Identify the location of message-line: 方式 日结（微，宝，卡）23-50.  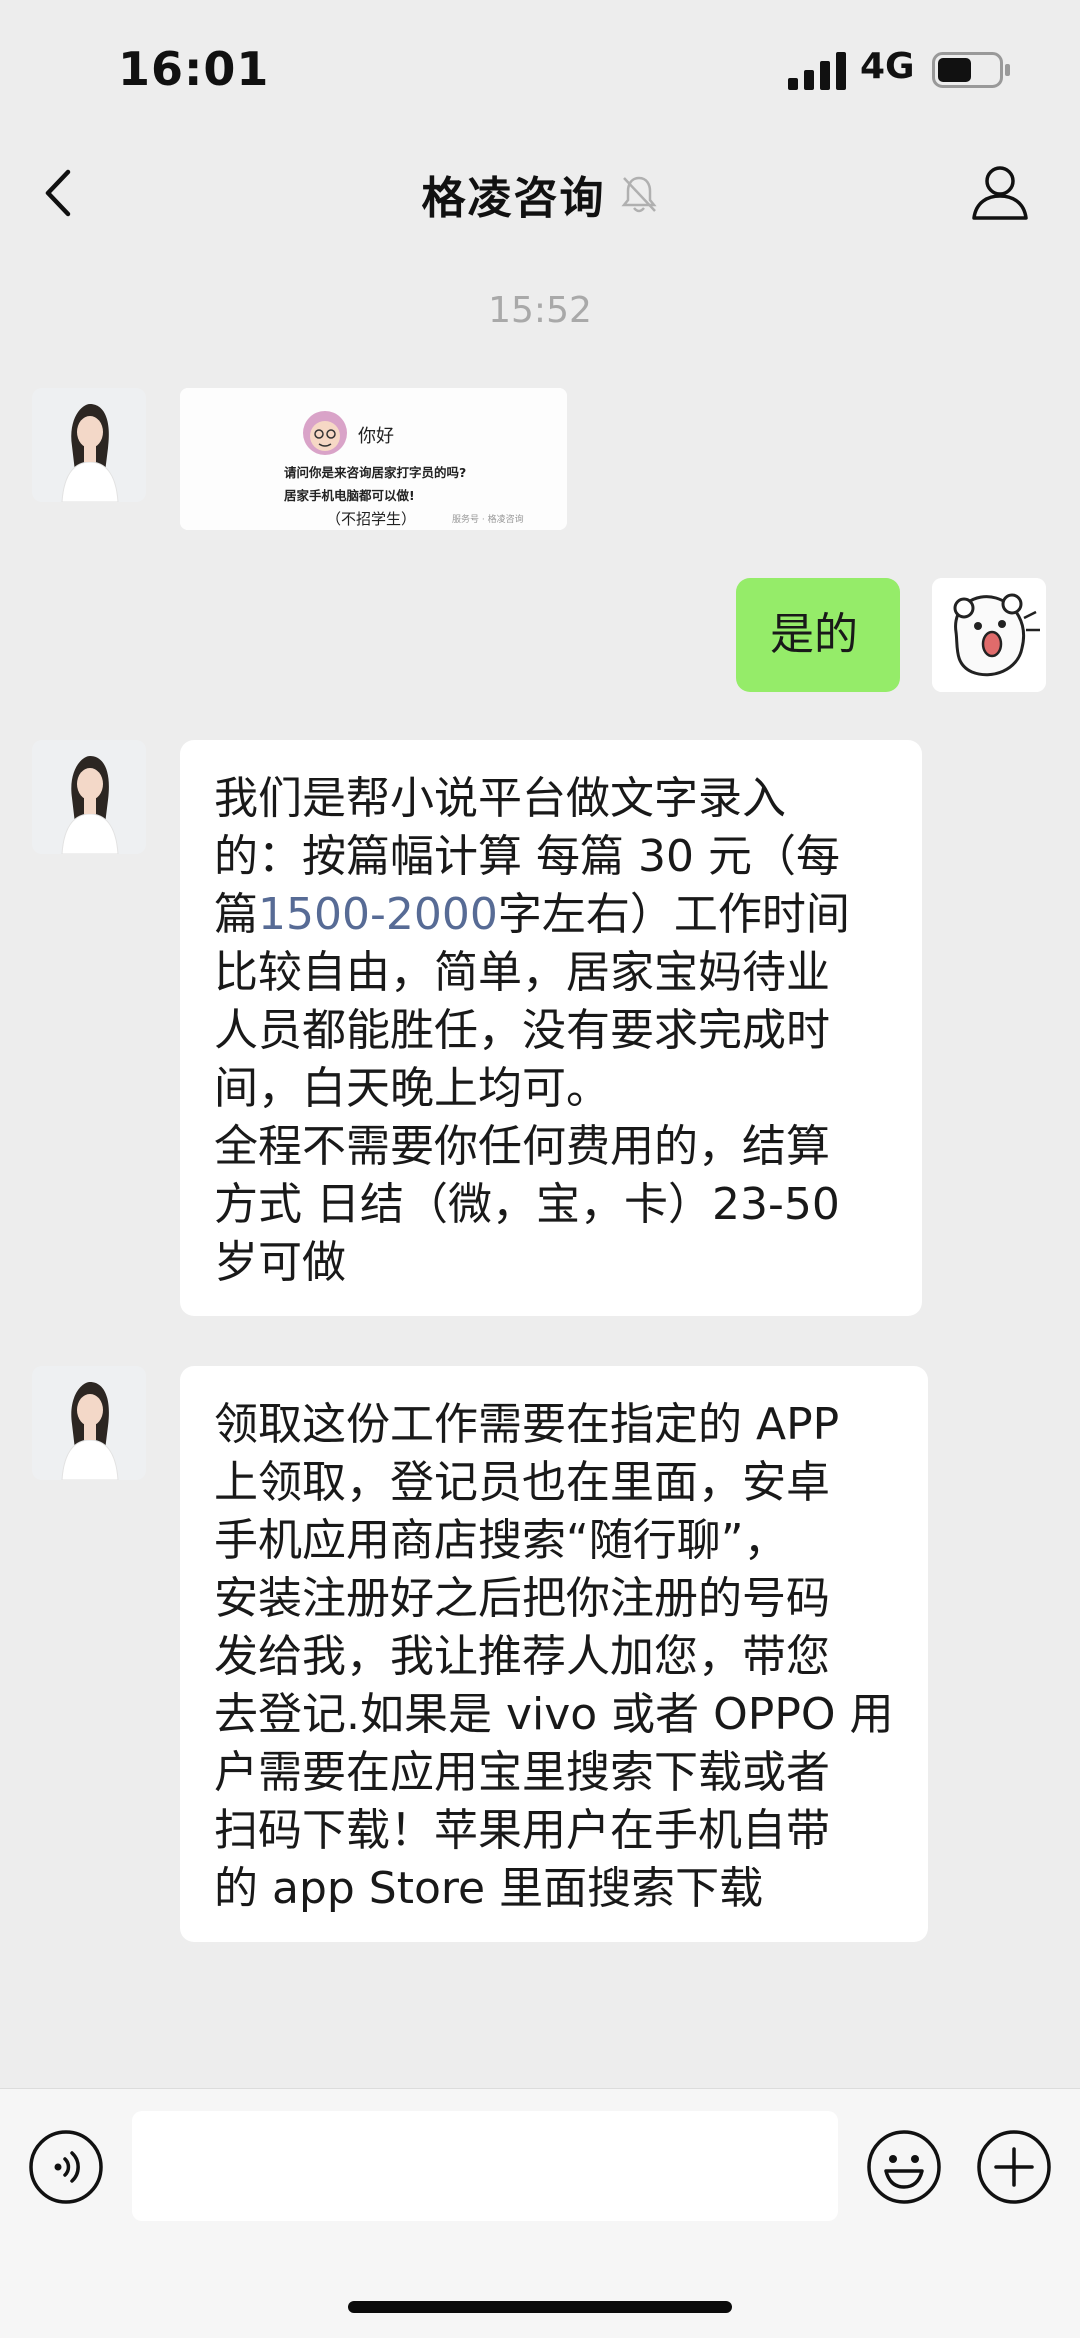
(527, 1204).